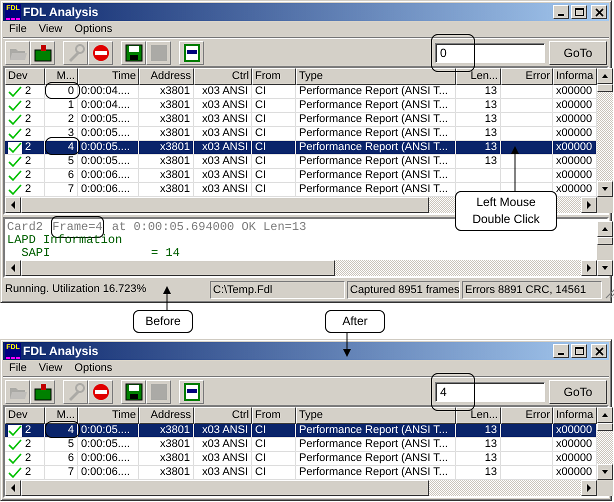 This screenshot has width=614, height=502. I want to click on close-button, so click(599, 351).